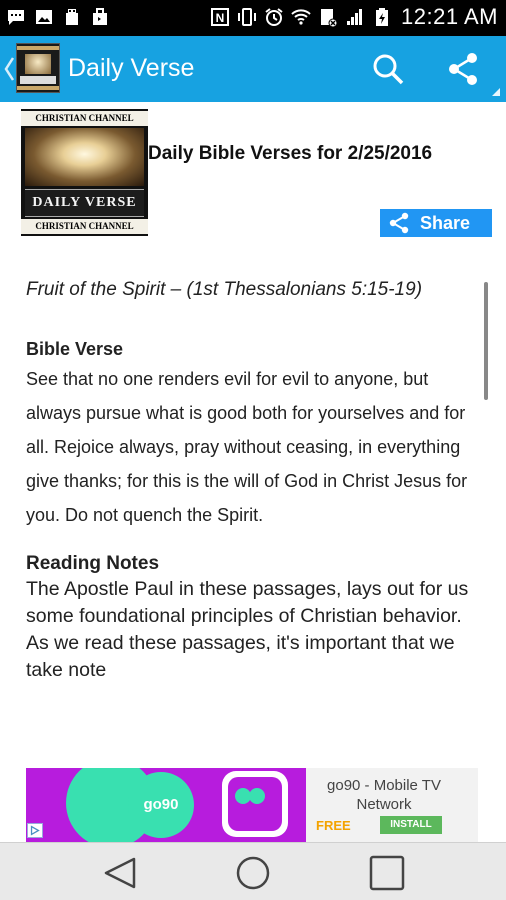 The height and width of the screenshot is (900, 506). What do you see at coordinates (72, 17) in the screenshot?
I see `usb-icon` at bounding box center [72, 17].